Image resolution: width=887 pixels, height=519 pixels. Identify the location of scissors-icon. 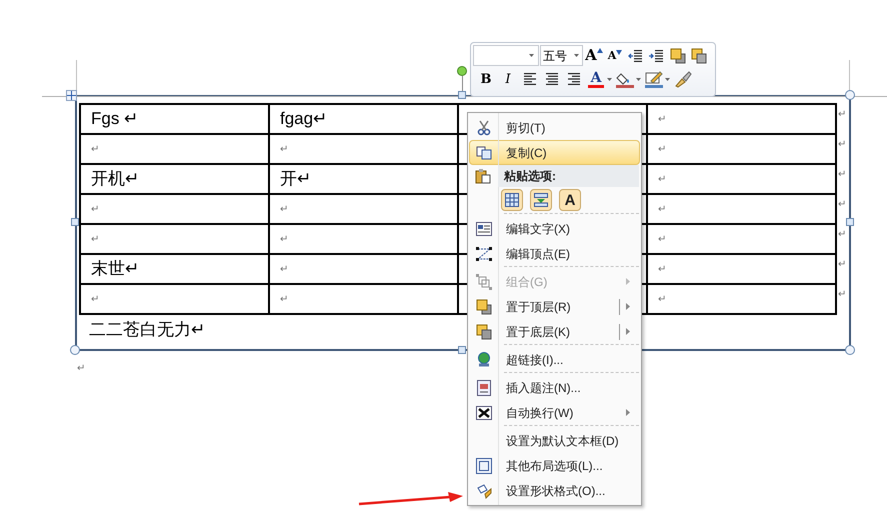
(484, 128).